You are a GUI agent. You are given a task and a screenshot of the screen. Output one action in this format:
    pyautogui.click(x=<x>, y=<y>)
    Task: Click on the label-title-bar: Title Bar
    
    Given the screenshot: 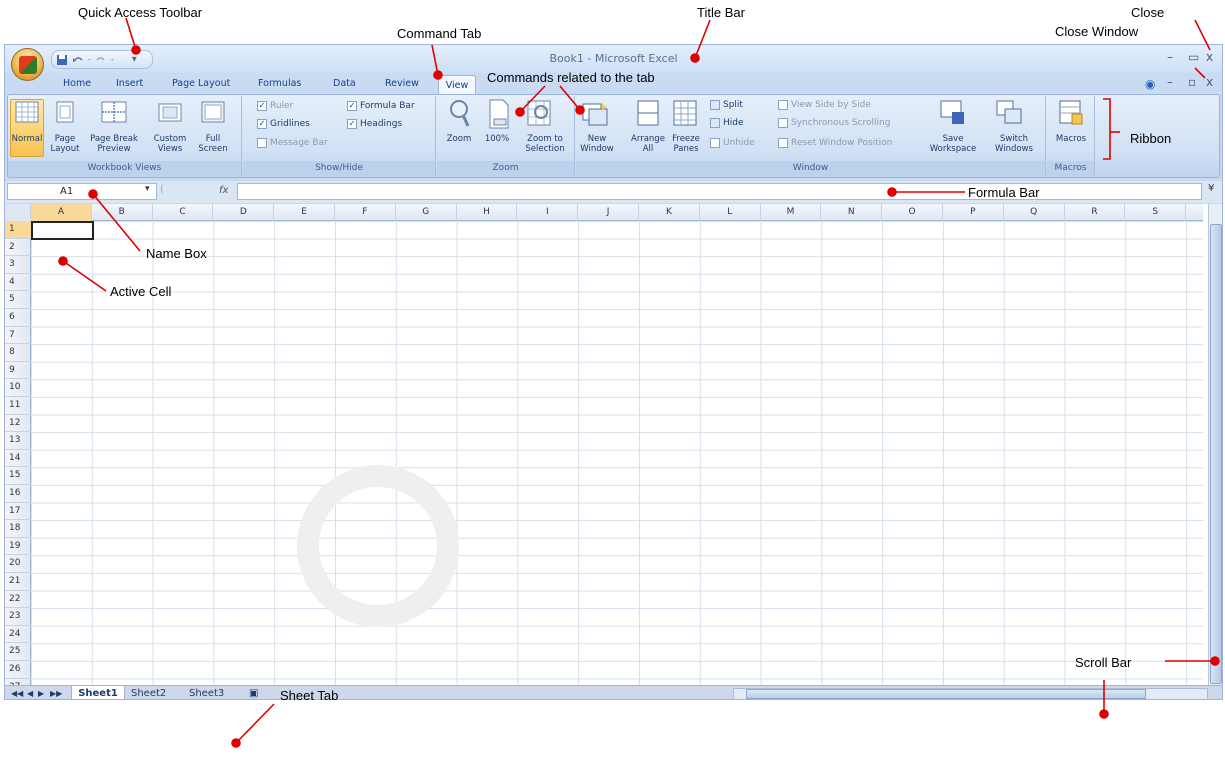 What is the action you would take?
    pyautogui.click(x=721, y=12)
    